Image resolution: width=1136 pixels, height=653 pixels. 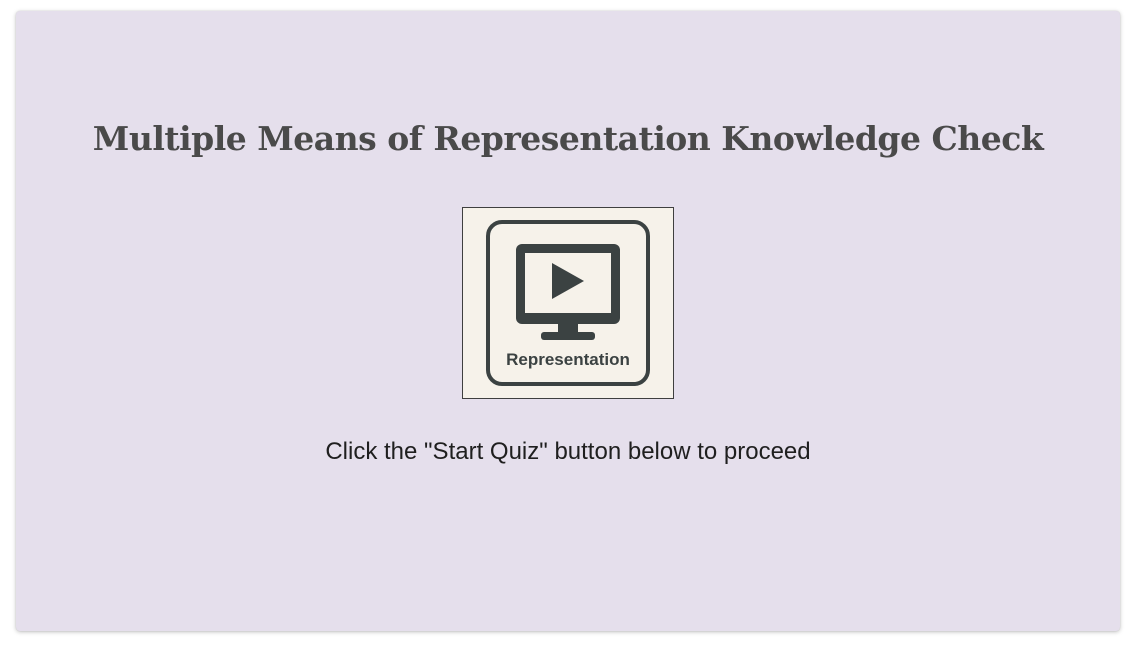 What do you see at coordinates (568, 359) in the screenshot?
I see `image-label: Representation` at bounding box center [568, 359].